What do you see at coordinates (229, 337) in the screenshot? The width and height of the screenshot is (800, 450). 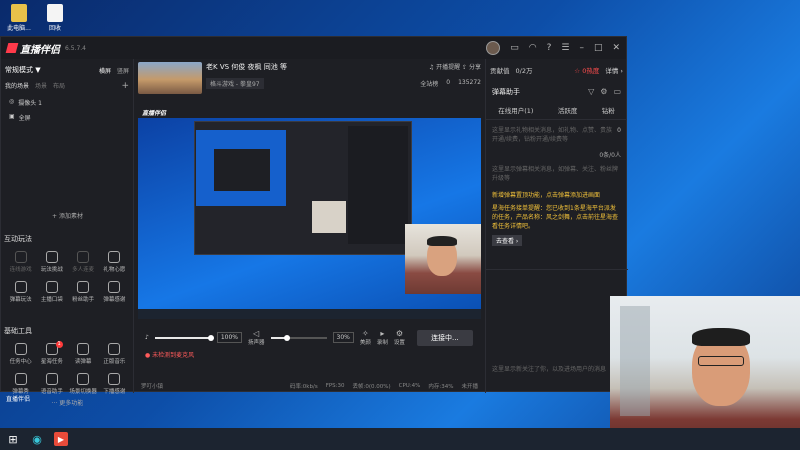 I see `mic-volume-value: 100%` at bounding box center [229, 337].